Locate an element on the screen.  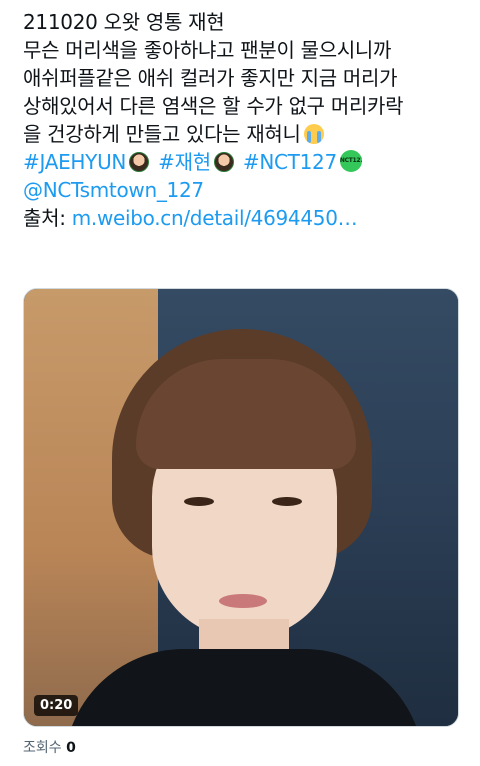
nct127-logo-icon: NCT127 is located at coordinates (350, 161).